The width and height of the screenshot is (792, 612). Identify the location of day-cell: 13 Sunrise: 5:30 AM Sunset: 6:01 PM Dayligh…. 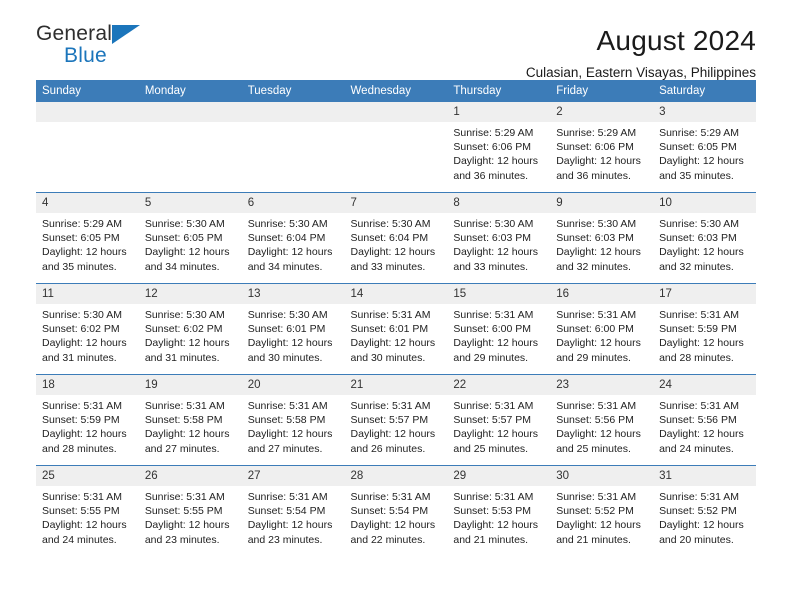
(293, 329).